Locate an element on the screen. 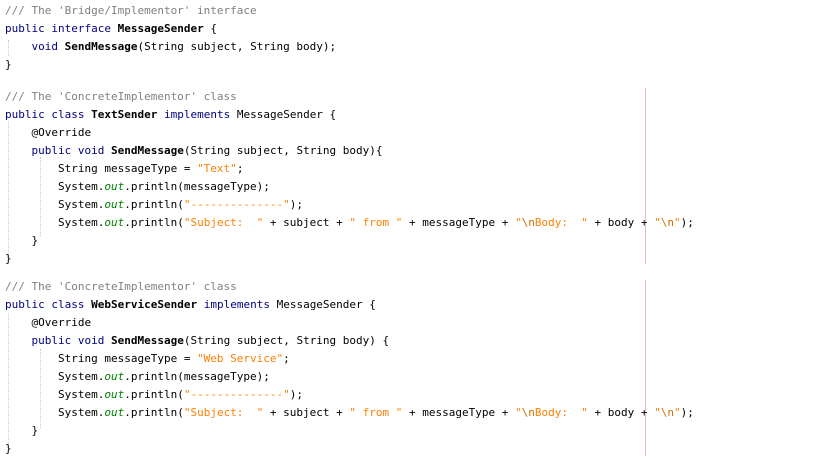 This screenshot has height=458, width=839. code-line: public interface MessageSender { is located at coordinates (111, 29).